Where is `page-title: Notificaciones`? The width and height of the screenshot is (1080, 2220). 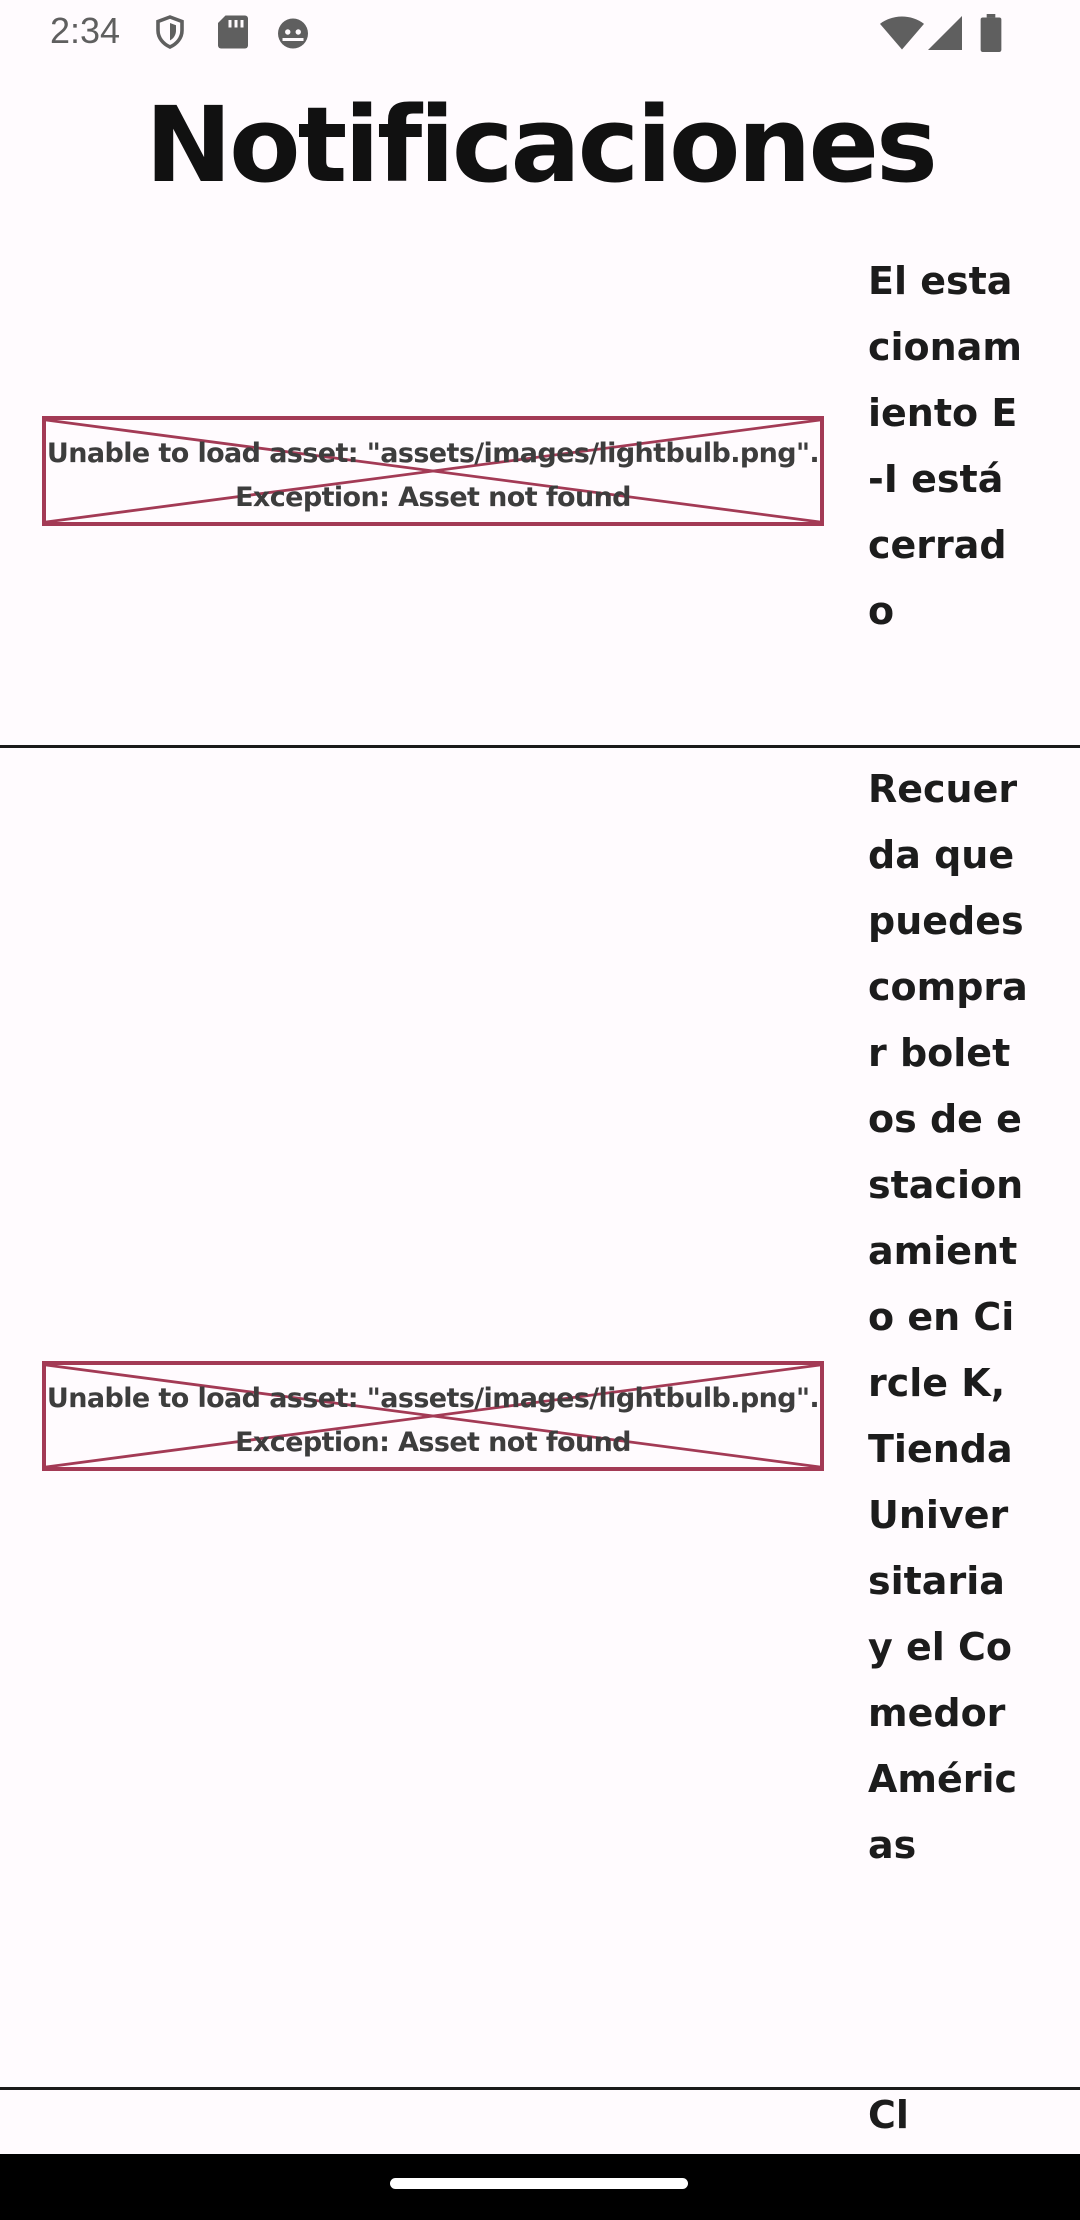 page-title: Notificaciones is located at coordinates (541, 145).